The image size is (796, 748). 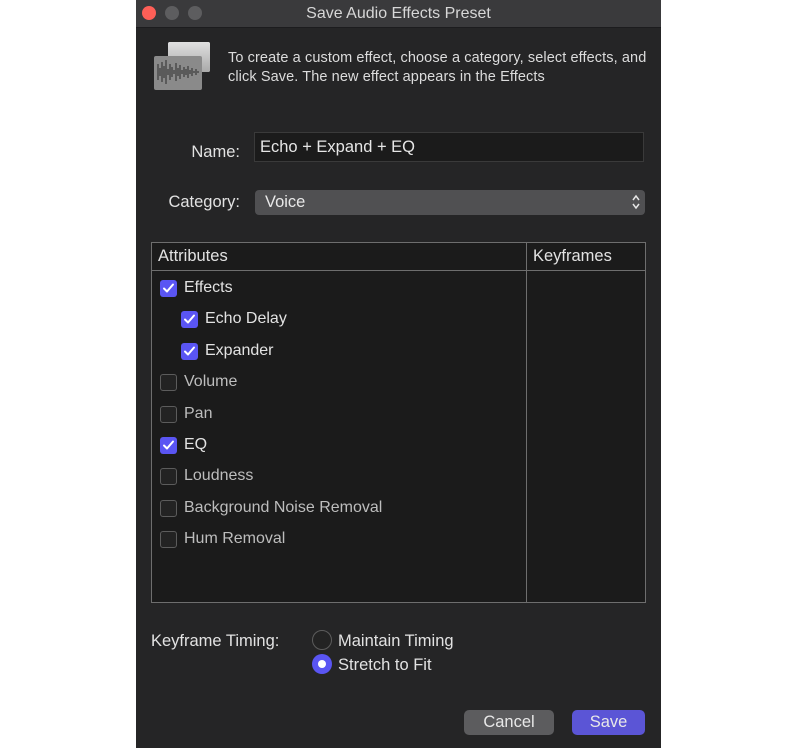 I want to click on stretch-to-fit-radio, so click(x=322, y=664).